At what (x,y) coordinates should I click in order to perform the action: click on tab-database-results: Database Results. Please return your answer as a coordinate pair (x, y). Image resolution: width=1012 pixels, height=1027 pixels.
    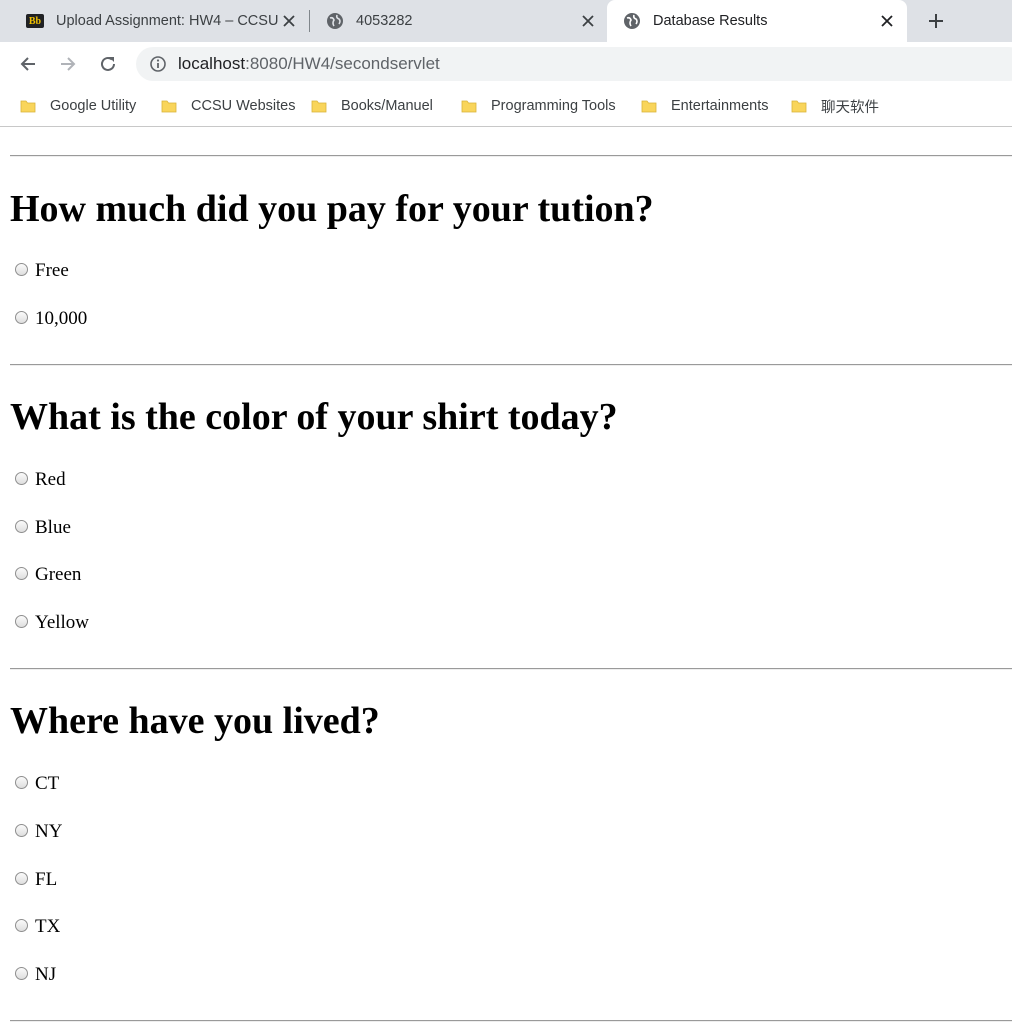
    Looking at the image, I should click on (757, 21).